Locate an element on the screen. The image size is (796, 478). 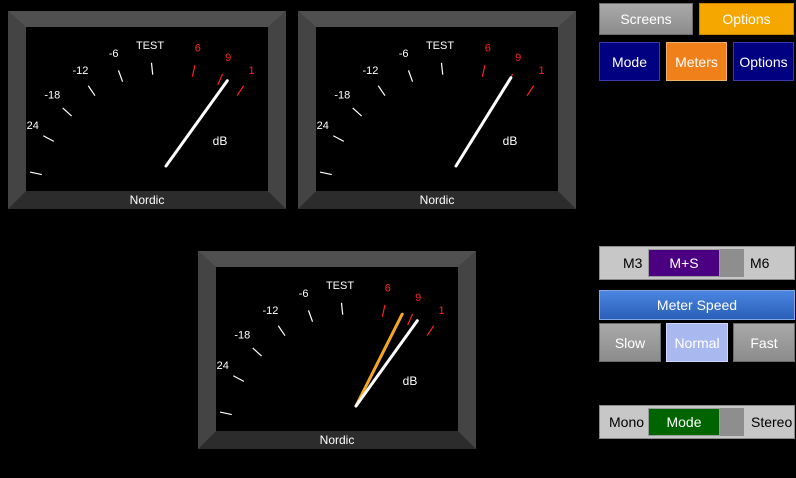
stereo-mode-panel: Mono Mode Stereo is located at coordinates (697, 422).